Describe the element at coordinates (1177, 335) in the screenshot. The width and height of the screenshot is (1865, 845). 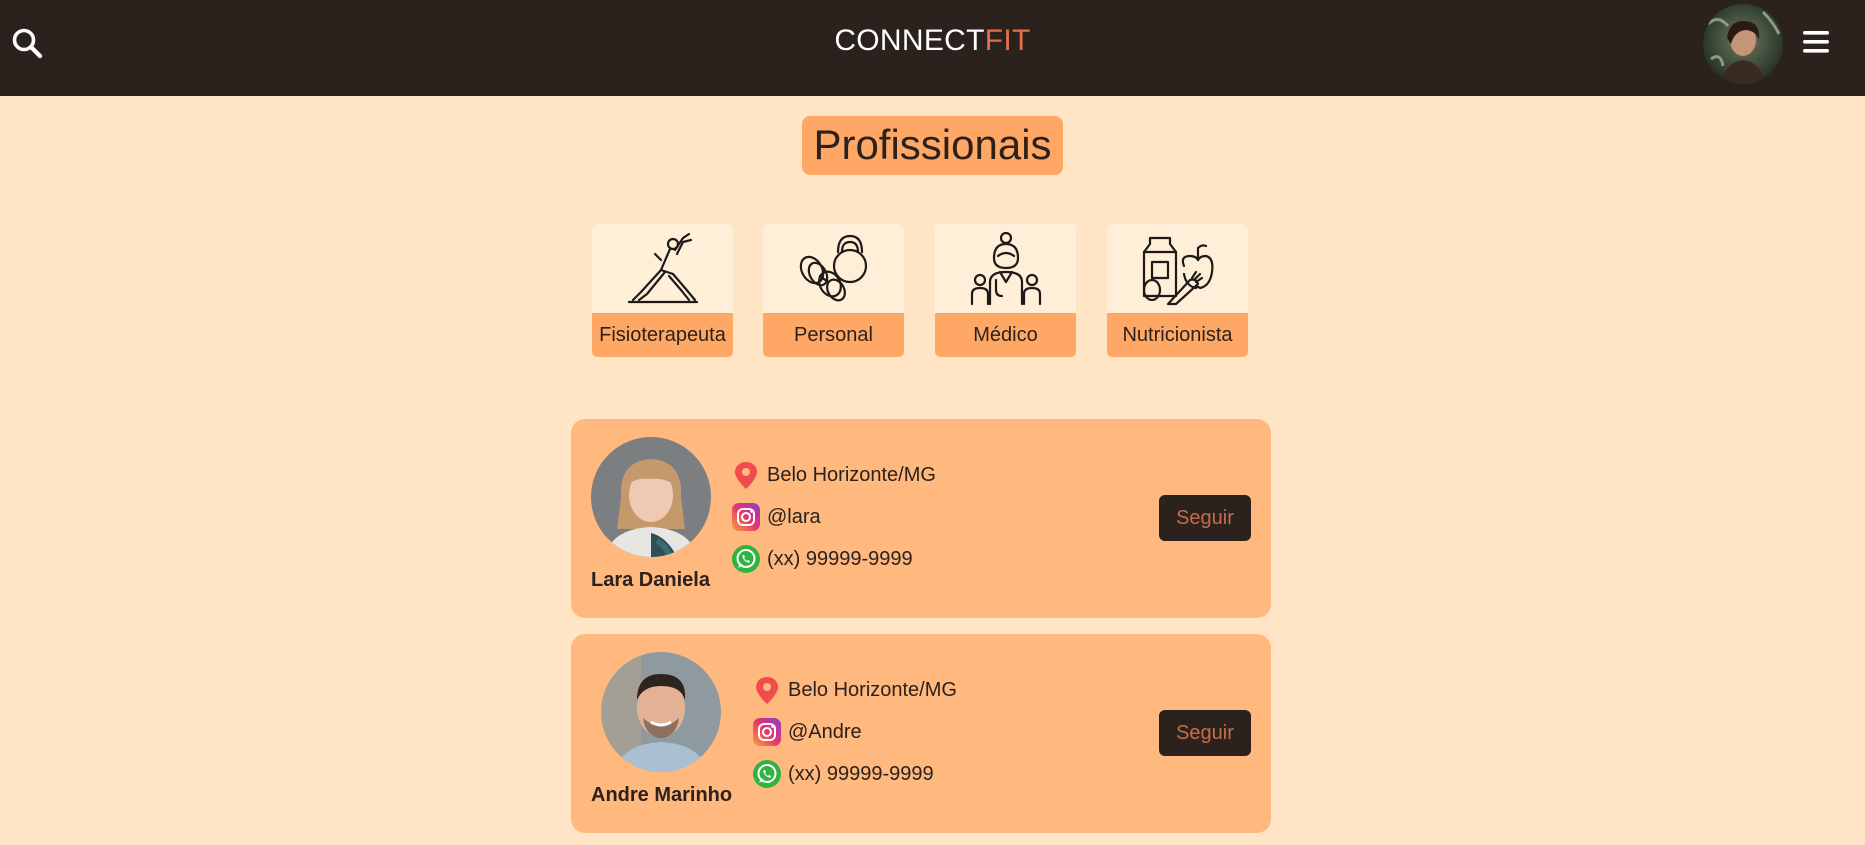
I see `category-label: Nutricionista` at that location.